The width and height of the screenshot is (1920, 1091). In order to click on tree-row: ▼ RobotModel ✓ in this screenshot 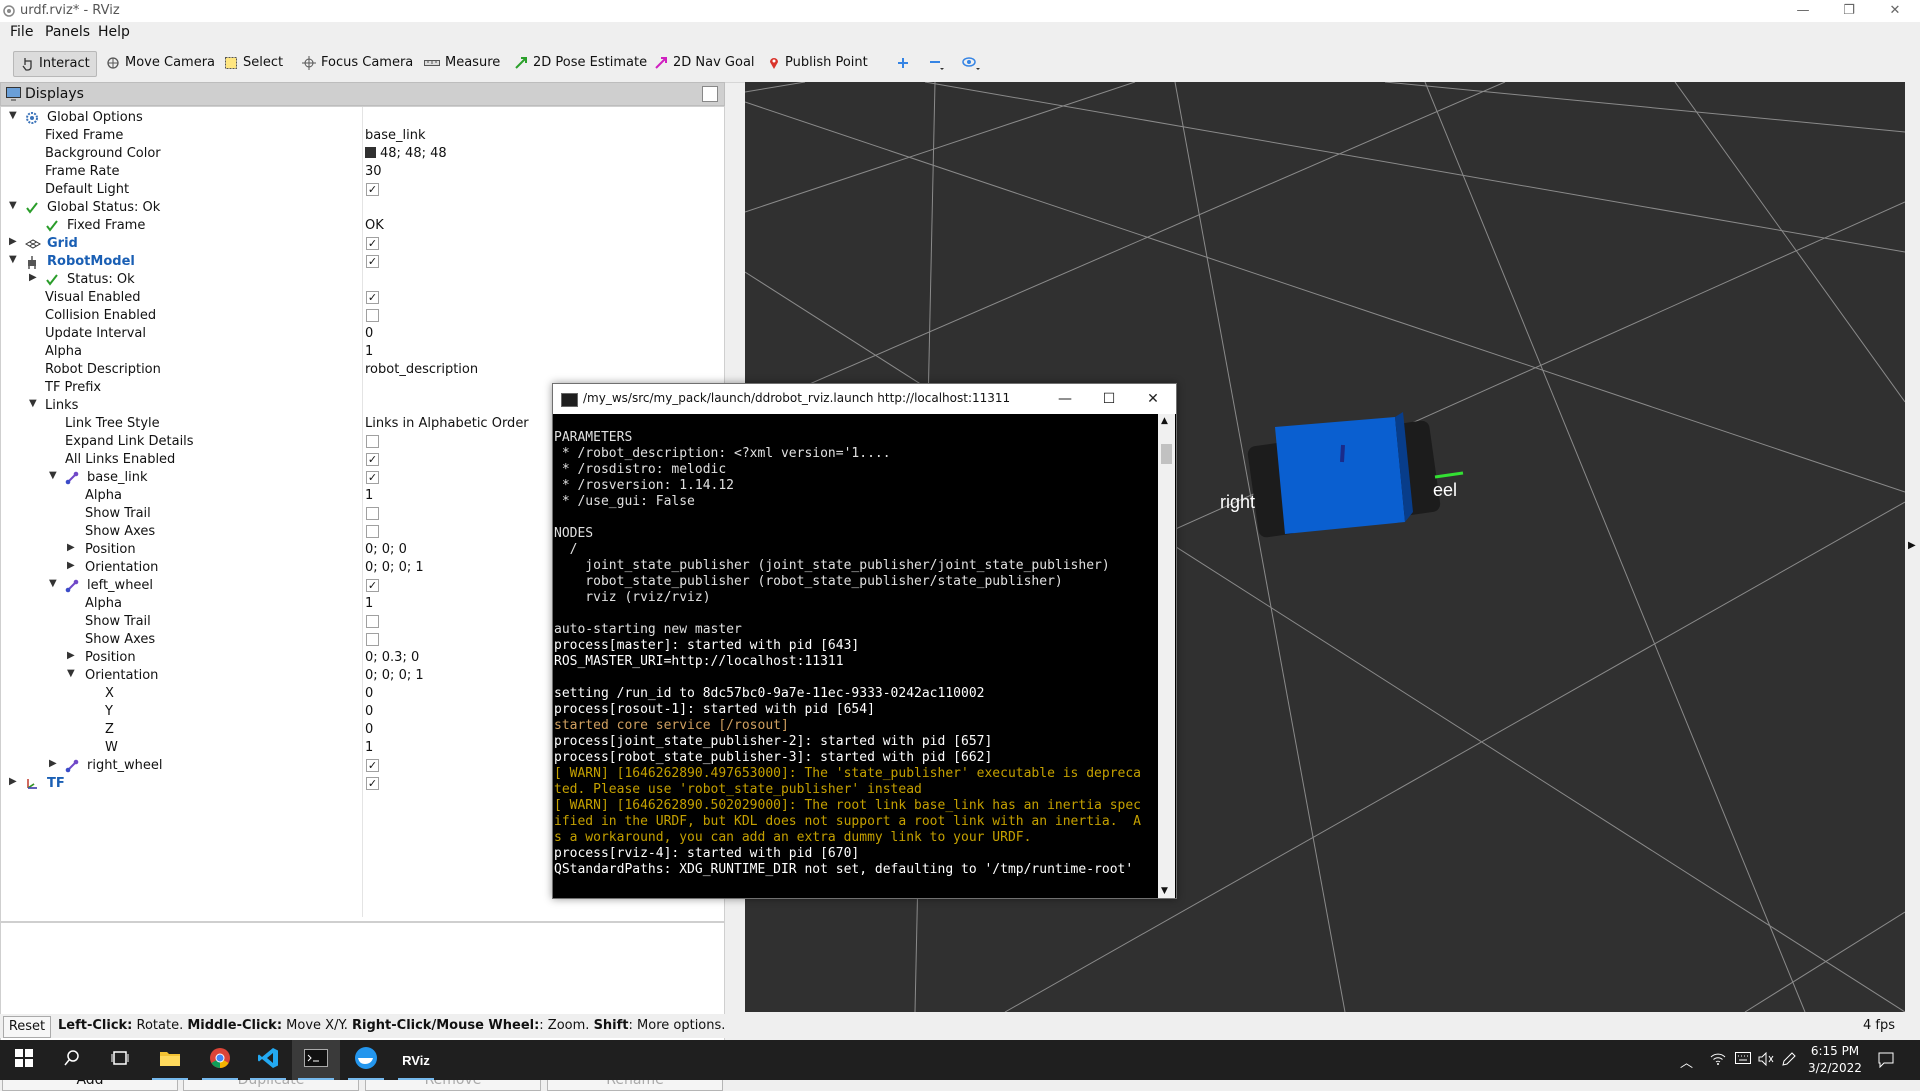, I will do `click(362, 262)`.